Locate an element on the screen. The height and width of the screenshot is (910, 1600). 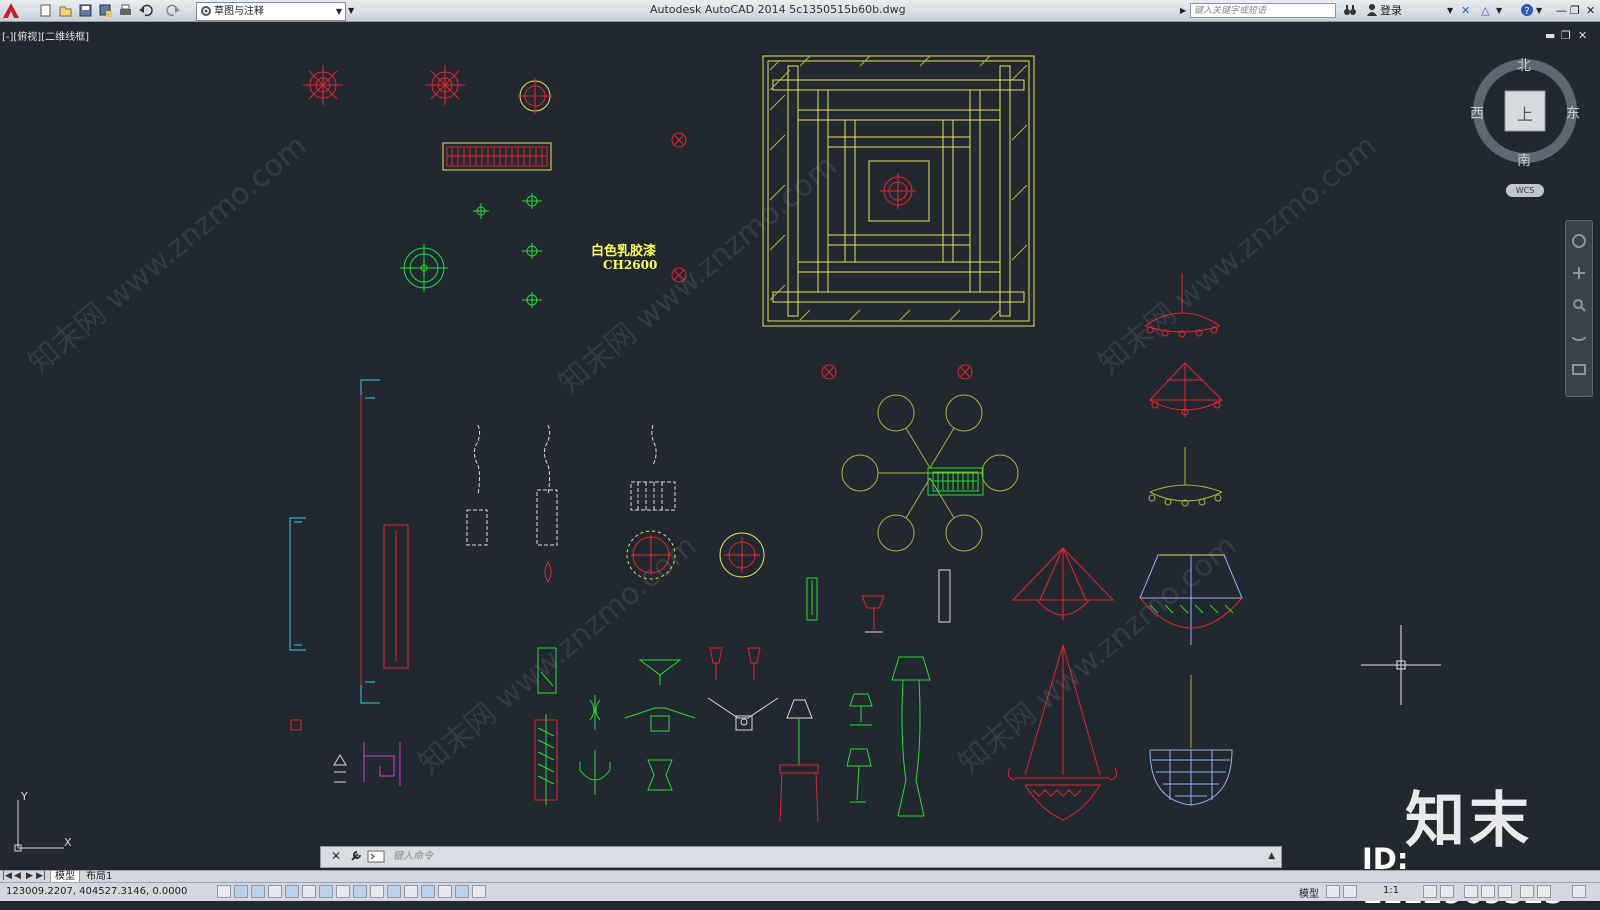
exchange-icon: ✕ is located at coordinates (1465, 10).